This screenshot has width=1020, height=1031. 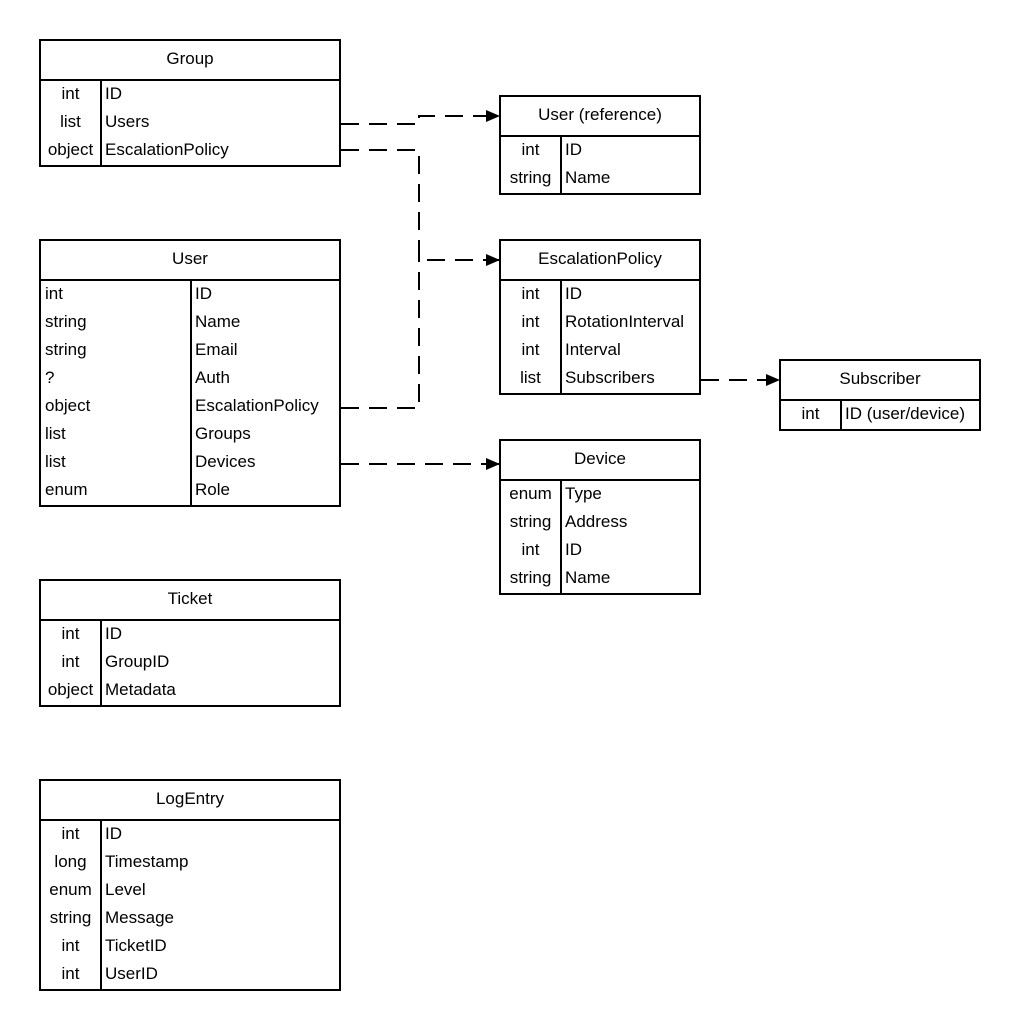 I want to click on field-name: Level, so click(x=125, y=889).